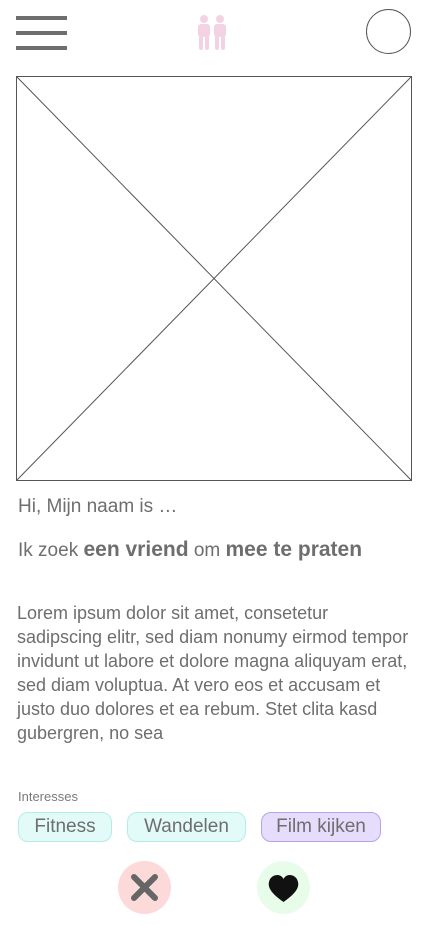  Describe the element at coordinates (207, 550) in the screenshot. I see `seek-middle: om` at that location.